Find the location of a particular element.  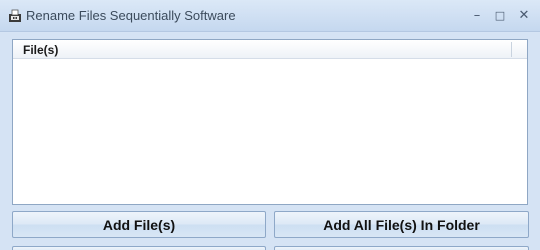

minimize-icon: – is located at coordinates (477, 15).